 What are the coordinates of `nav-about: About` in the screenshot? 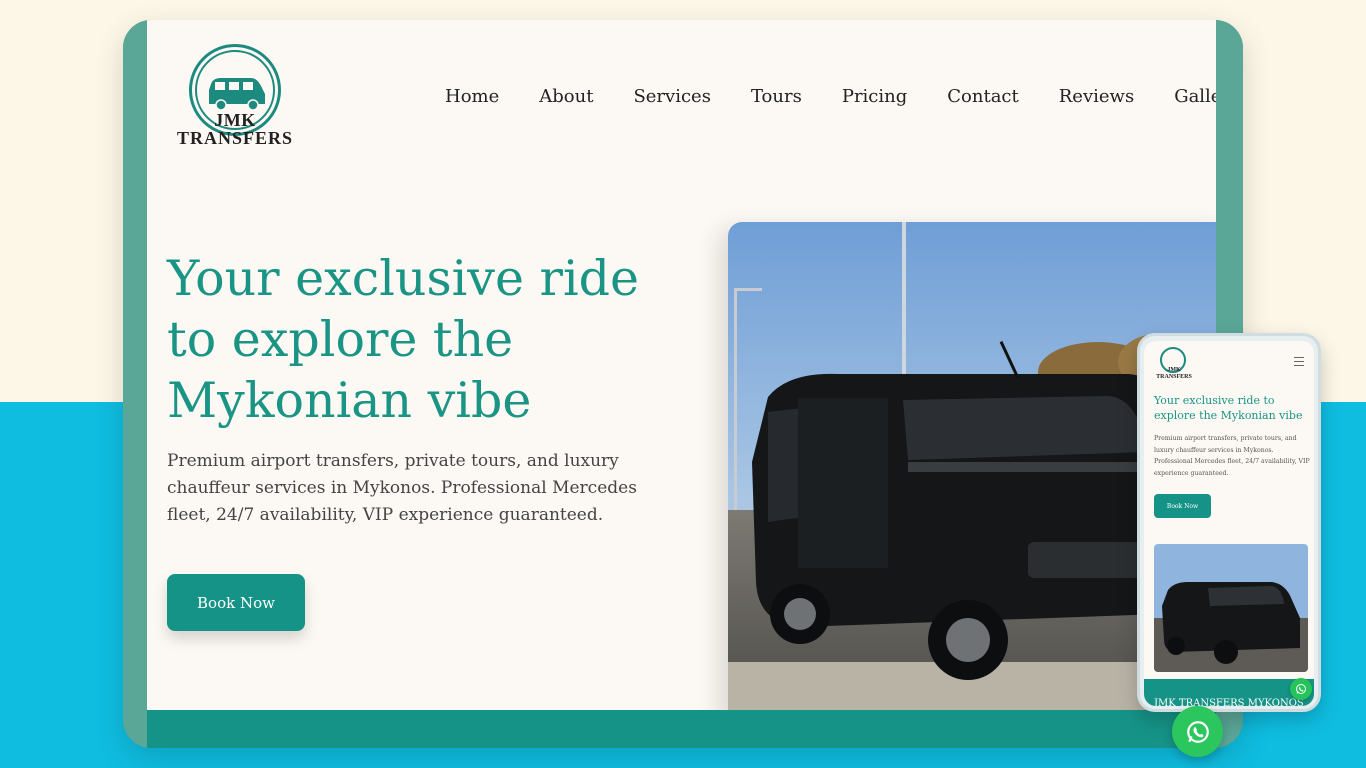 It's located at (566, 96).